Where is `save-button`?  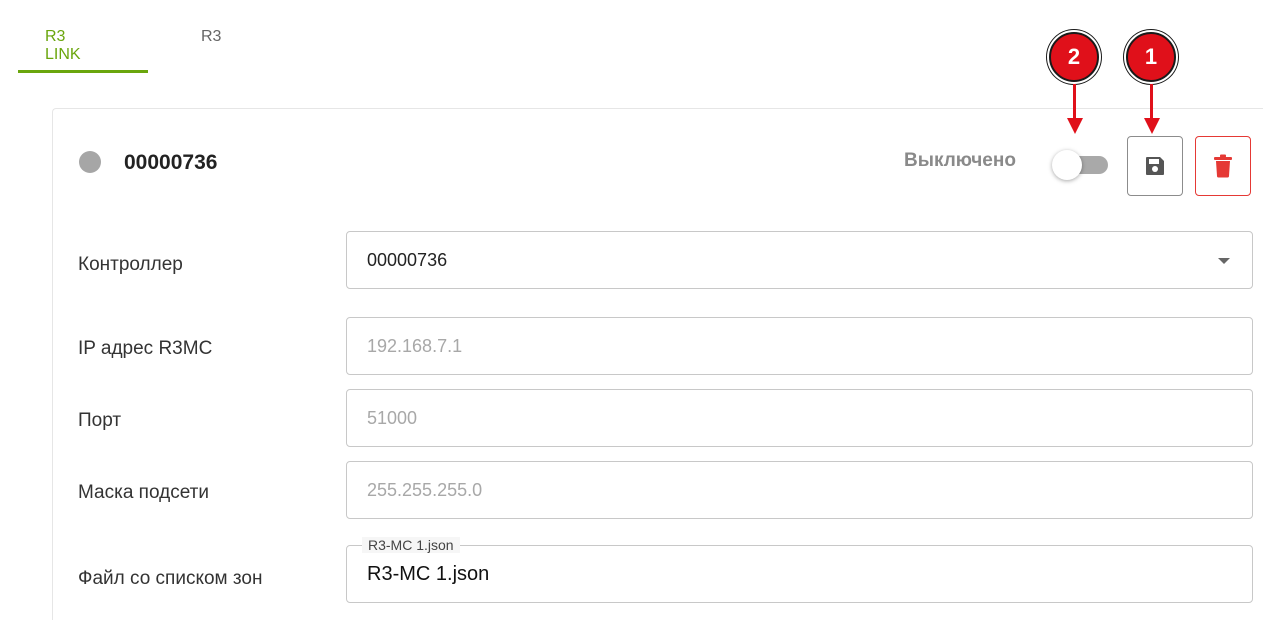
save-button is located at coordinates (1155, 166).